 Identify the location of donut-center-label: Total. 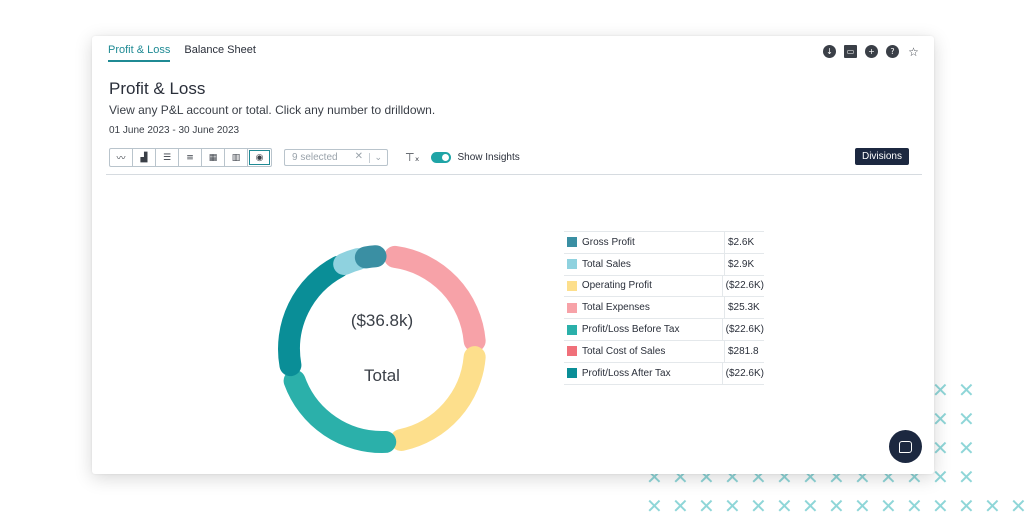
(382, 375).